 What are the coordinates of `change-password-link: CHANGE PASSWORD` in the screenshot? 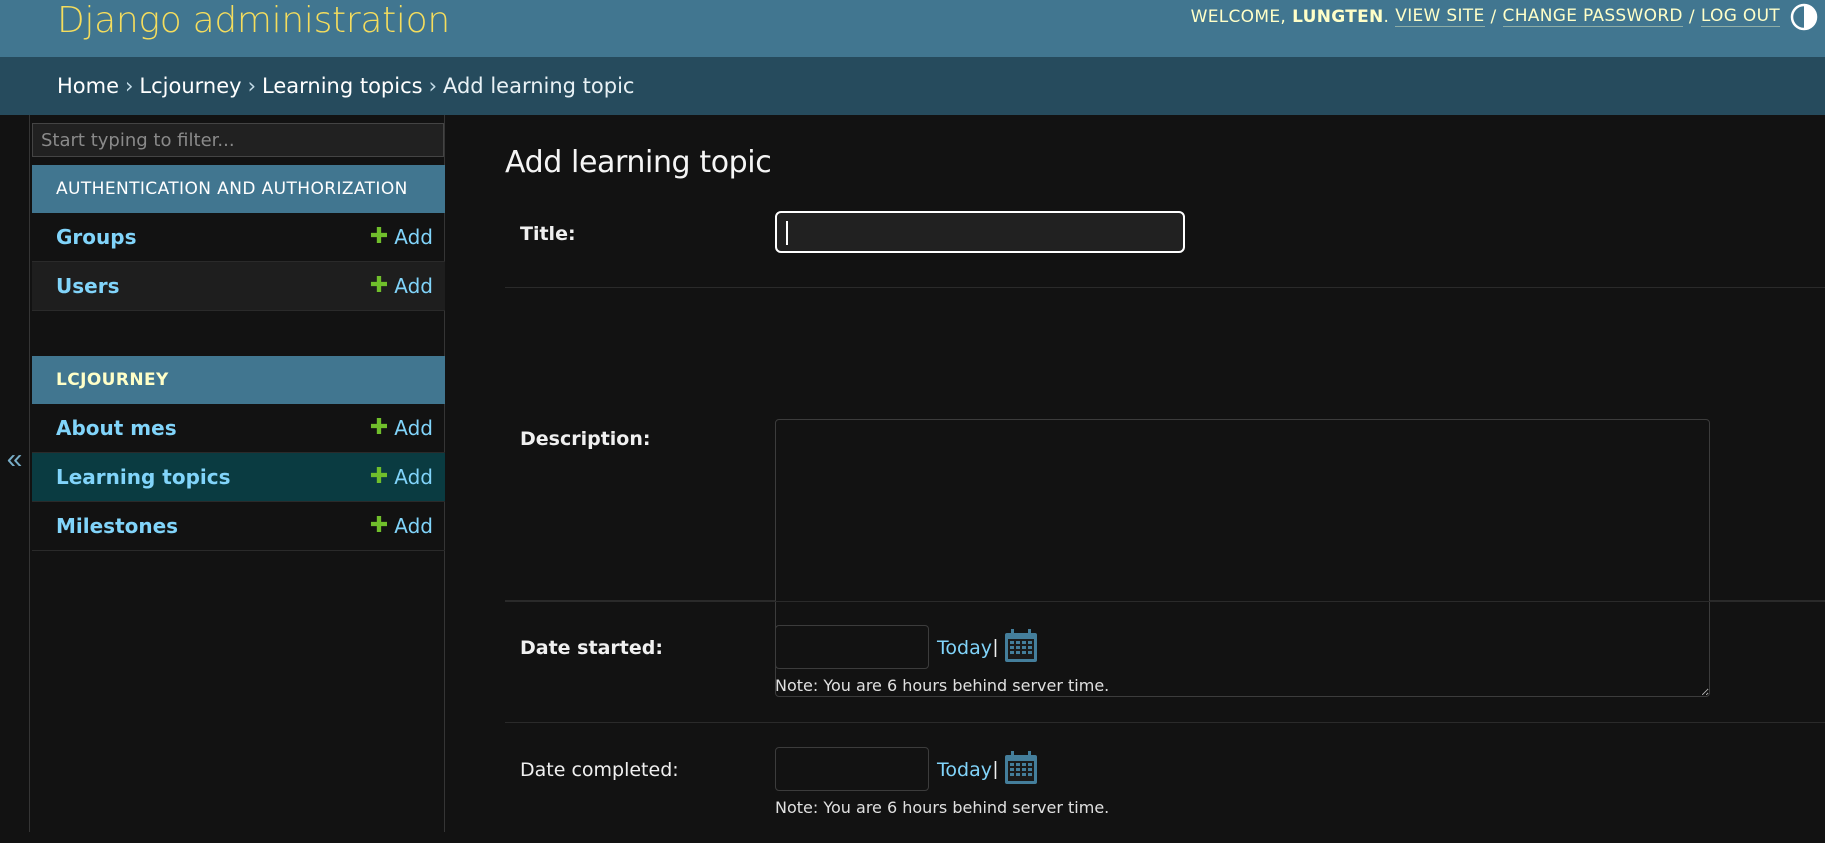 It's located at (1592, 16).